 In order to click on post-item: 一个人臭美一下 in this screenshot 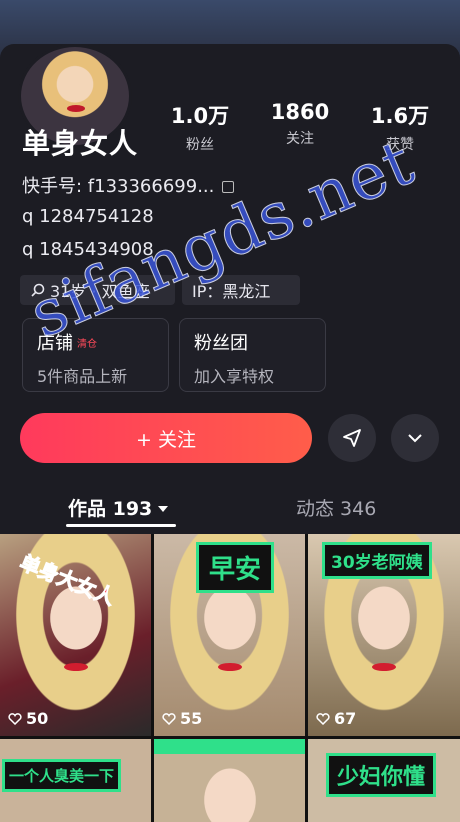, I will do `click(75, 780)`.